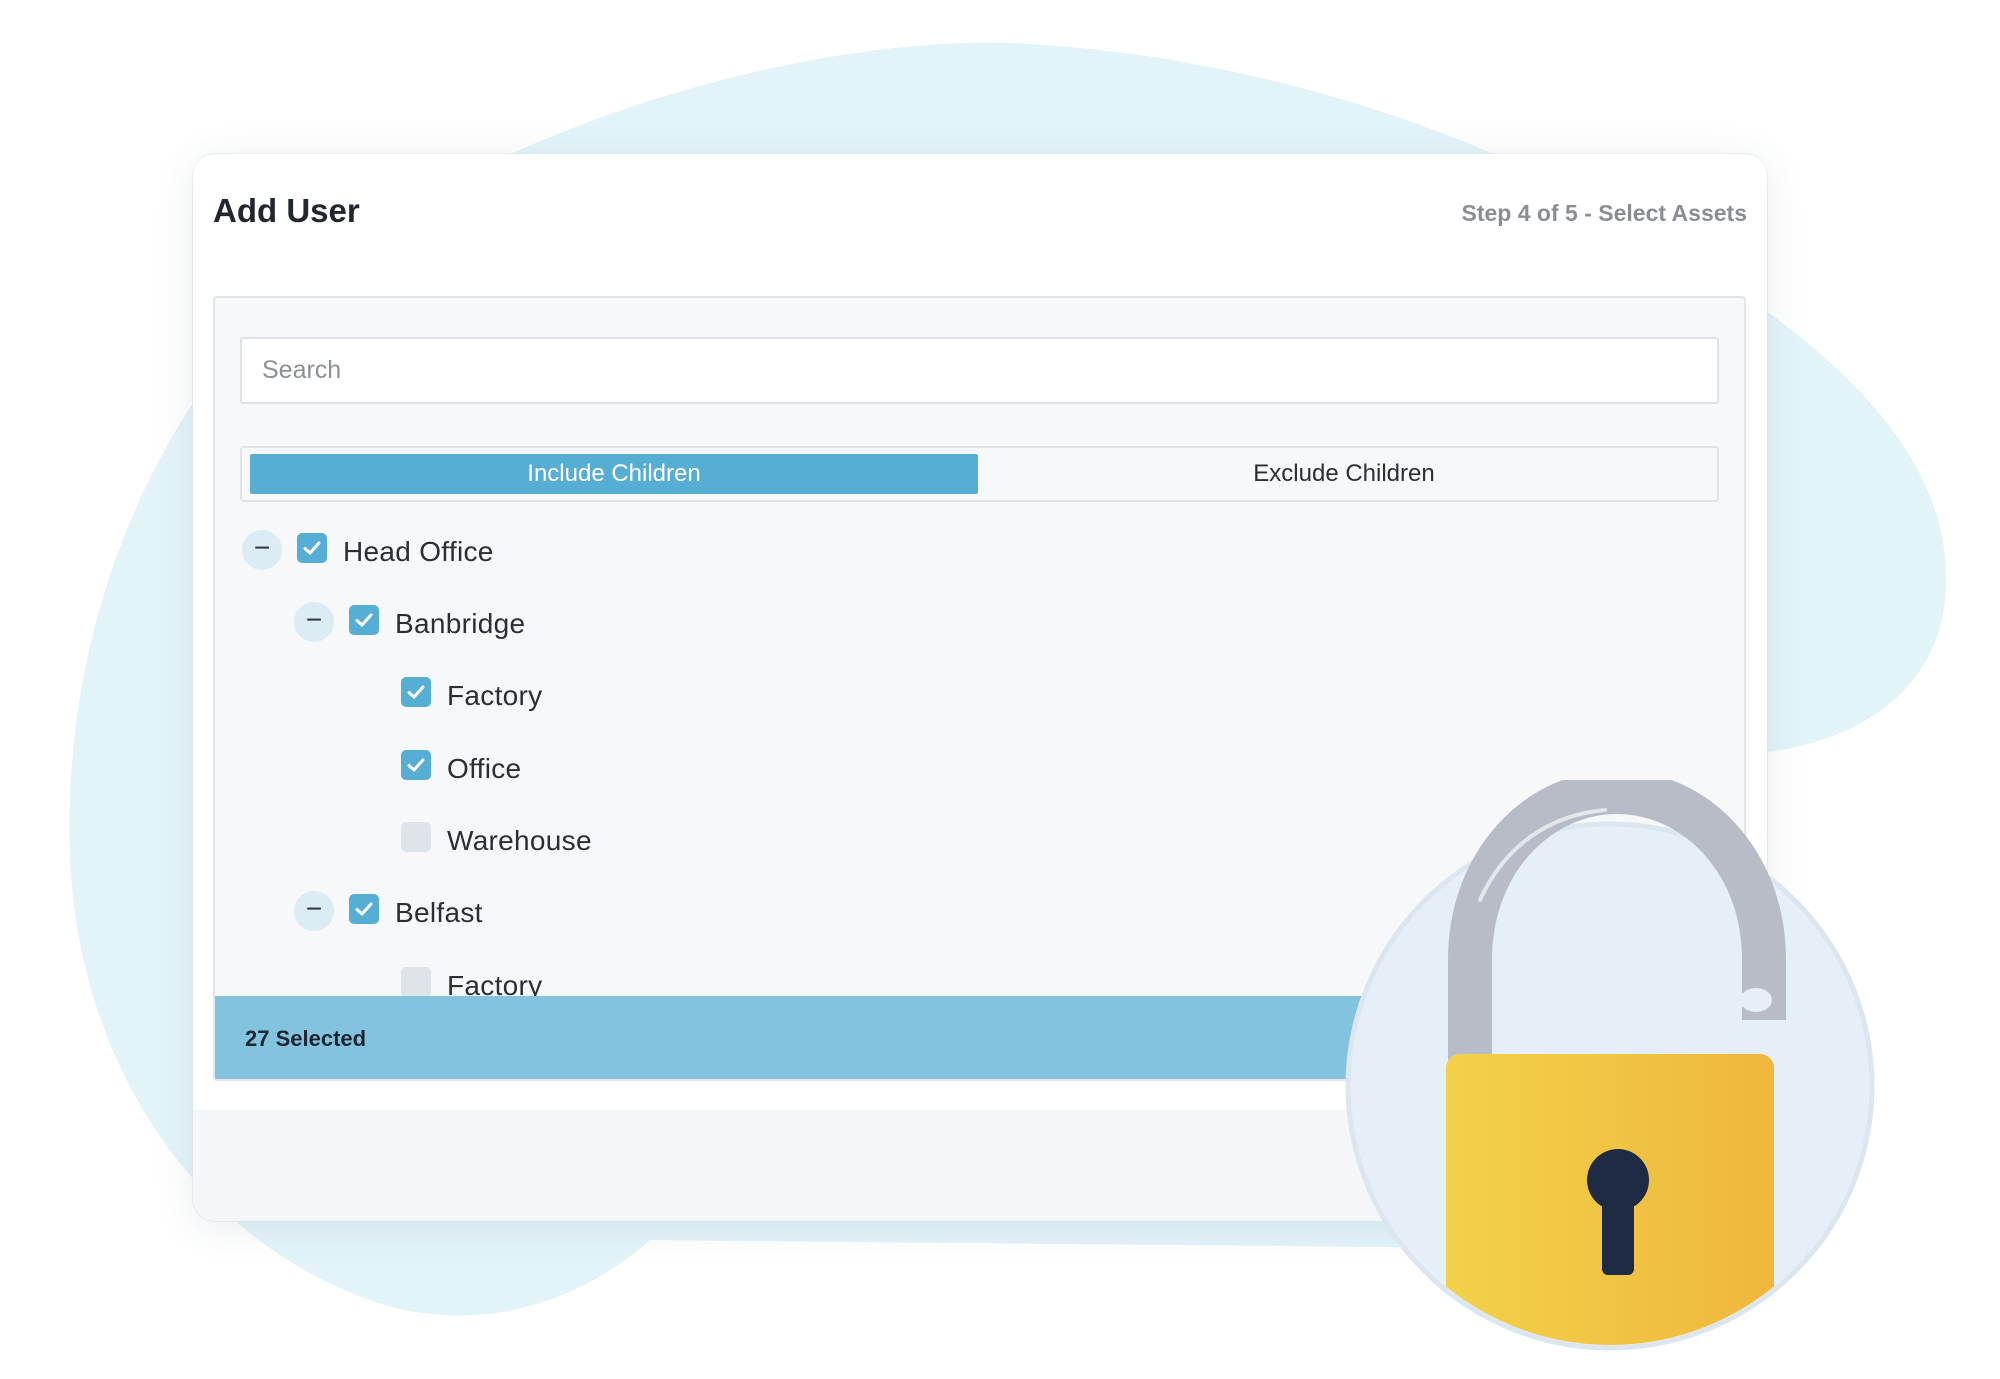  I want to click on tree-item-label: Factory, so click(495, 695).